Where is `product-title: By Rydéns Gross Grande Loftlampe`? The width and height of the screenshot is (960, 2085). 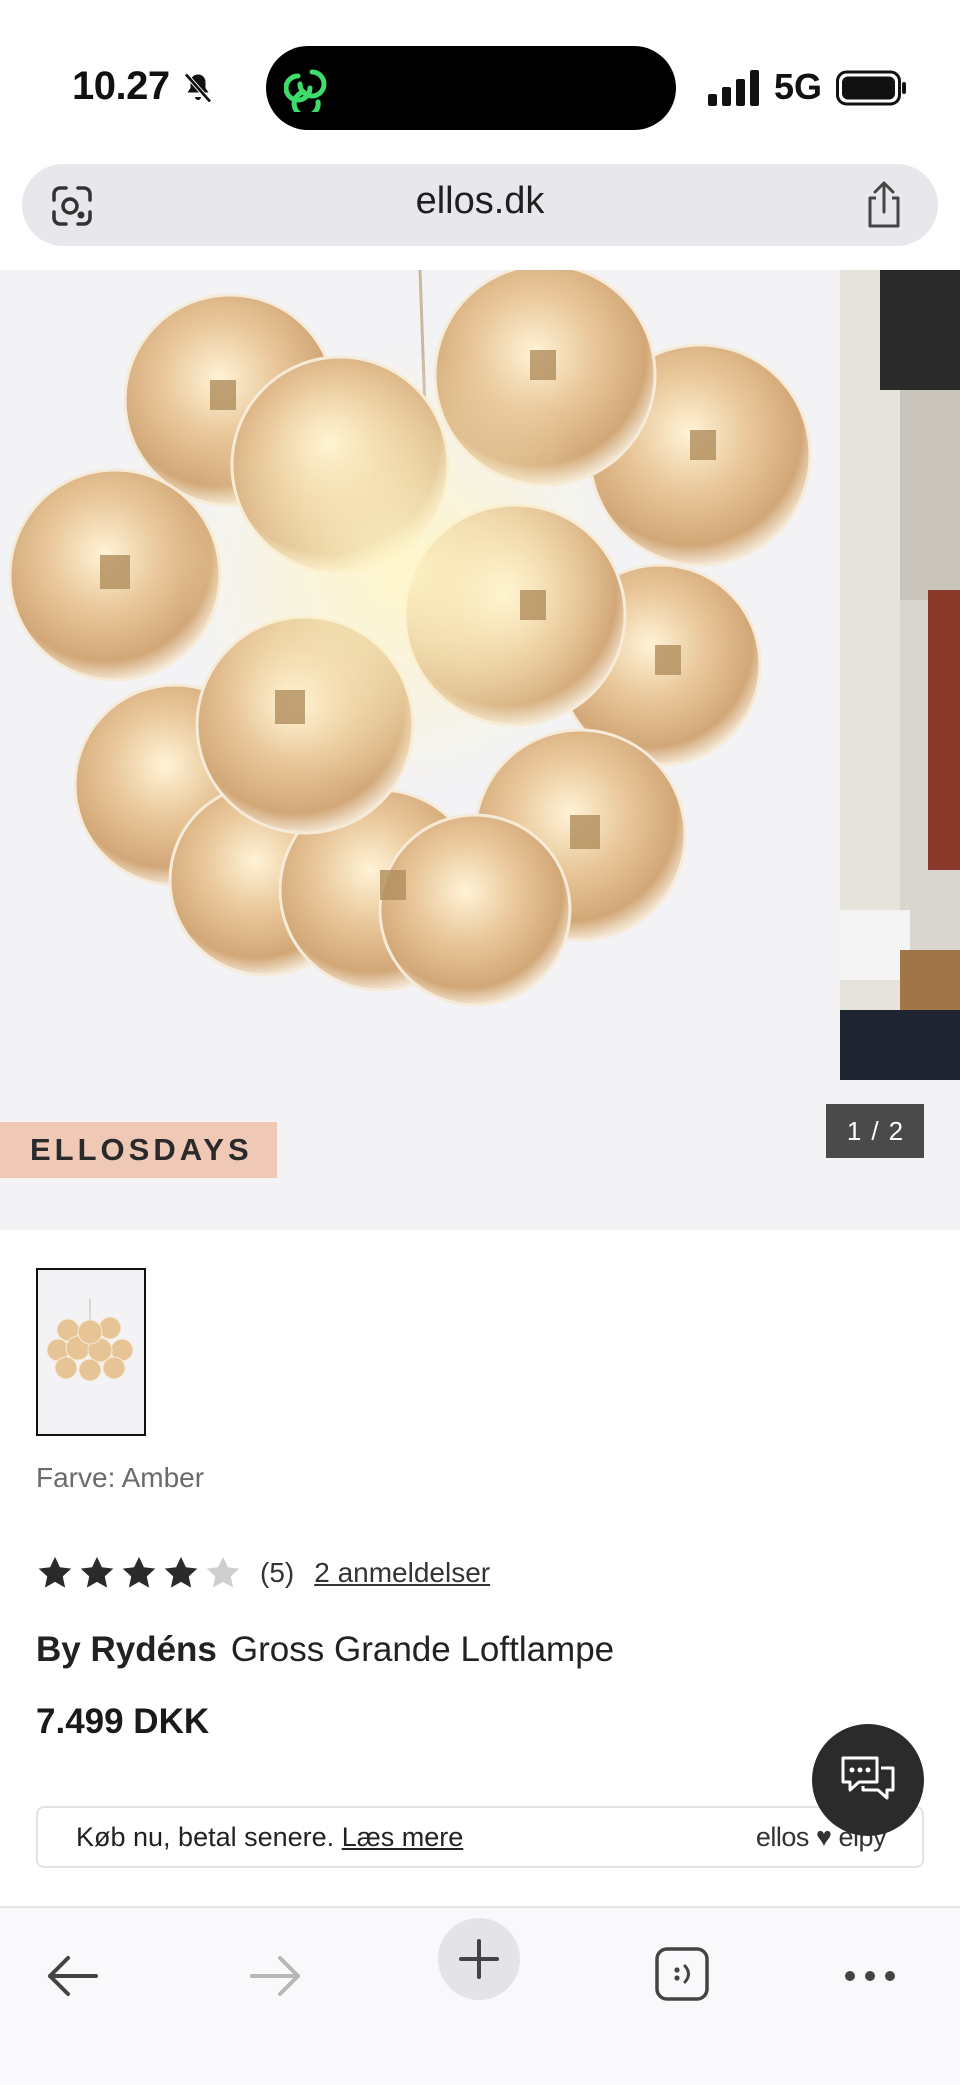 product-title: By Rydéns Gross Grande Loftlampe is located at coordinates (325, 1650).